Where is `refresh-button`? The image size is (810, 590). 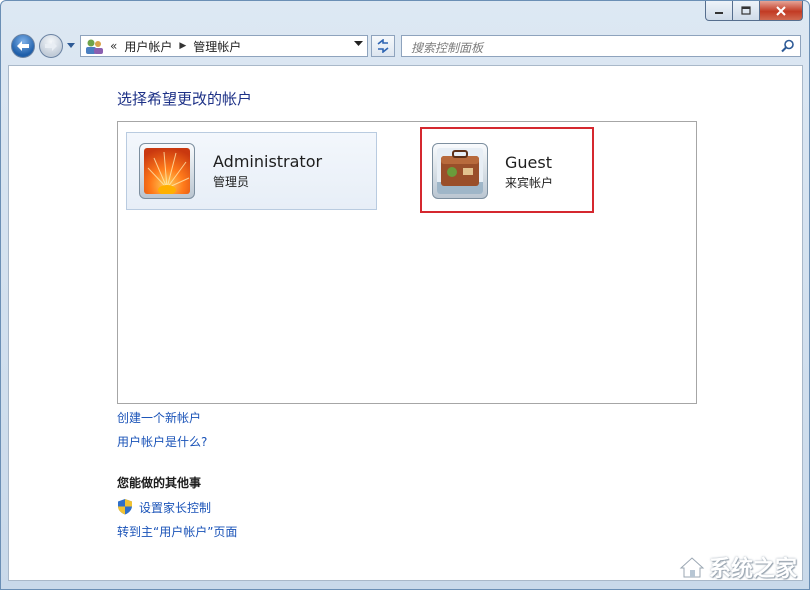
refresh-button is located at coordinates (383, 46).